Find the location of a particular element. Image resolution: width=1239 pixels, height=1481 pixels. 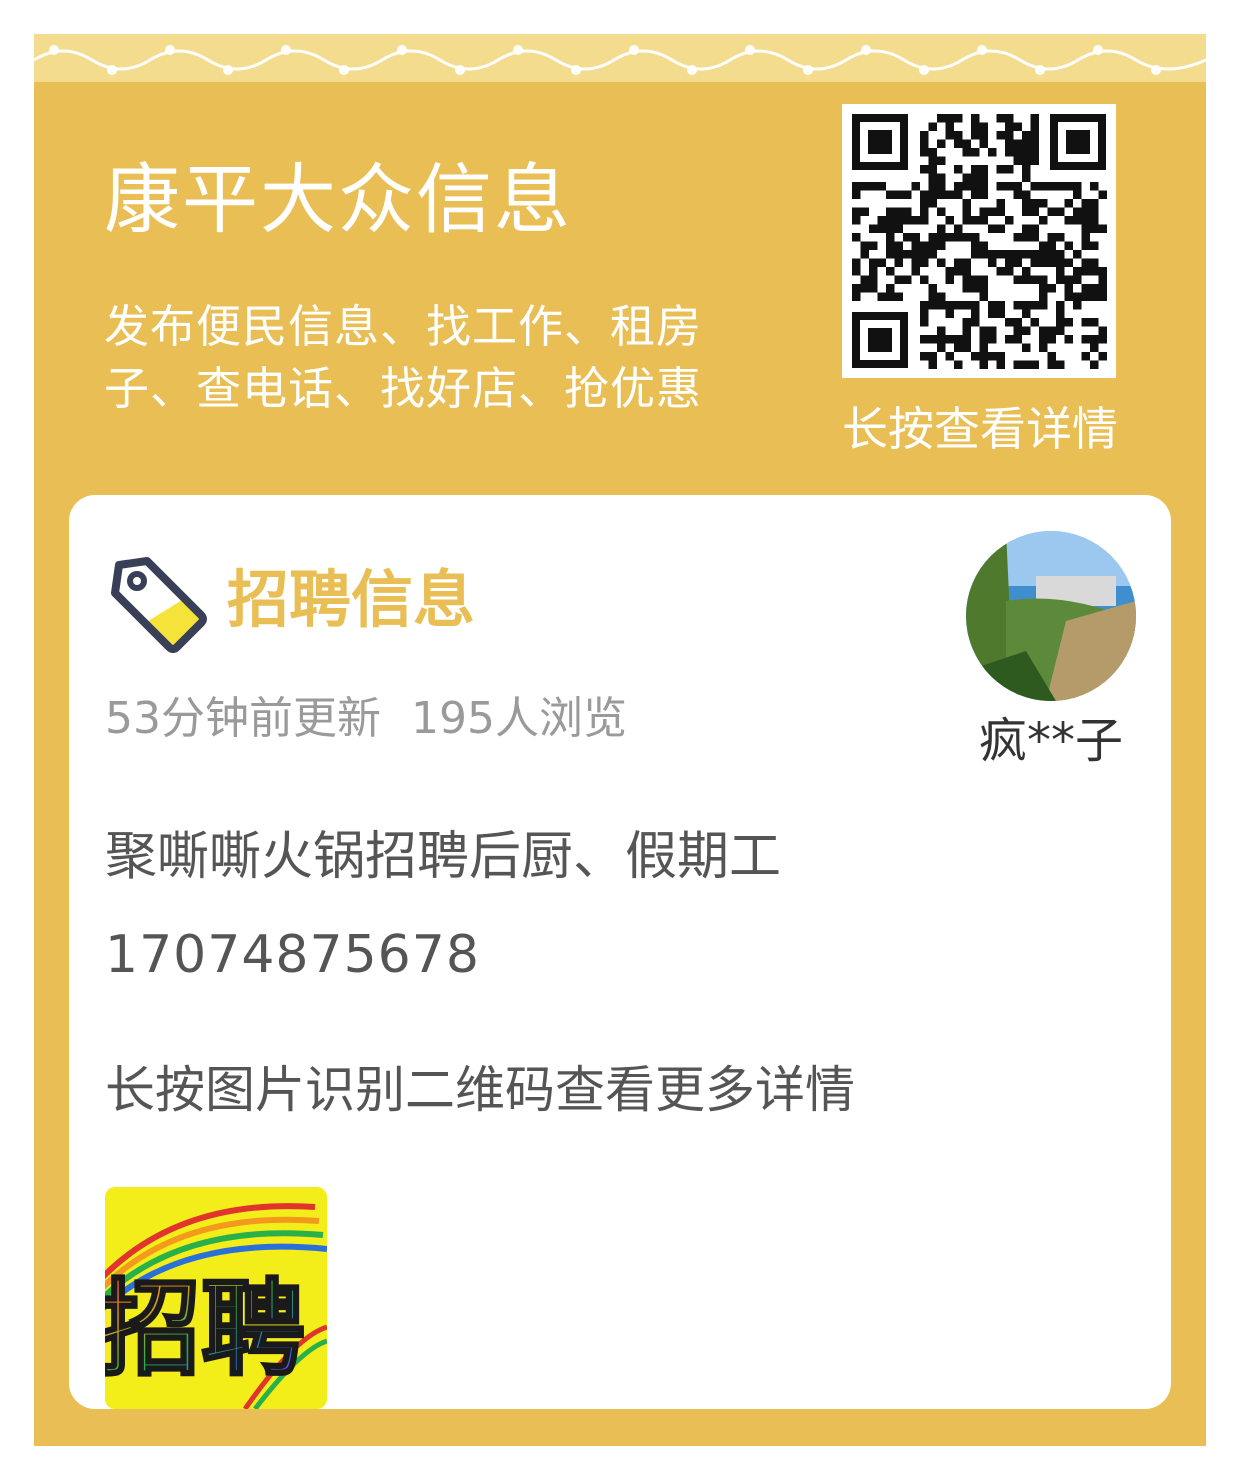

app-description: 发布便民信息、找工作、租房子、查电话、找好店、抢优惠 is located at coordinates (403, 357).